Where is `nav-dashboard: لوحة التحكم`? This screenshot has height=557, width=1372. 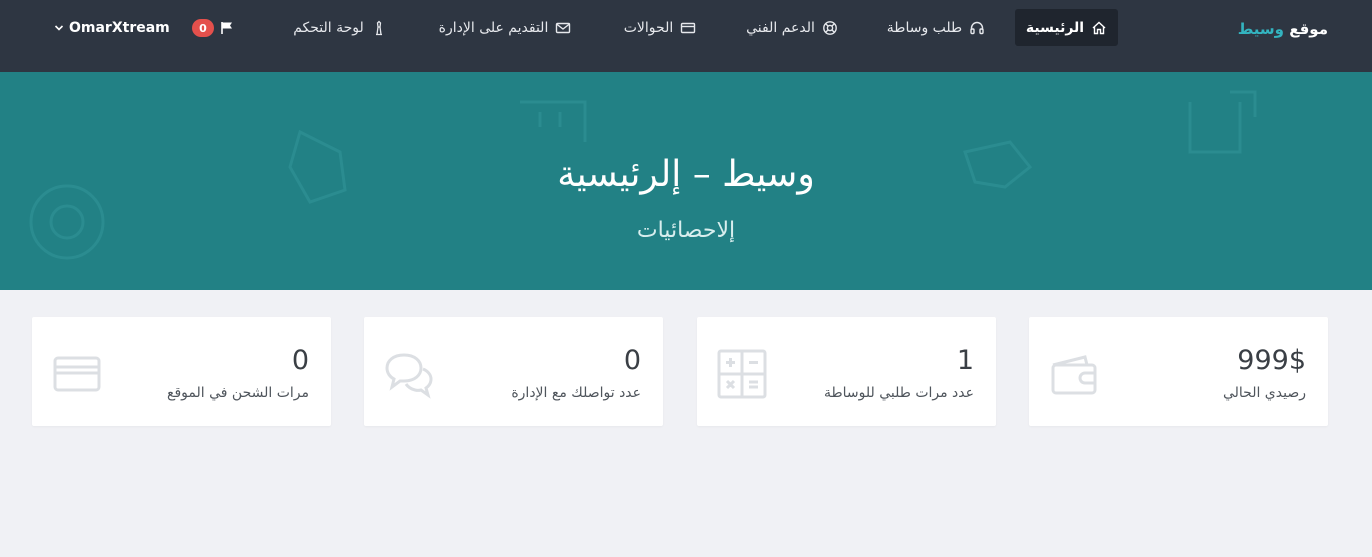 nav-dashboard: لوحة التحكم is located at coordinates (340, 27).